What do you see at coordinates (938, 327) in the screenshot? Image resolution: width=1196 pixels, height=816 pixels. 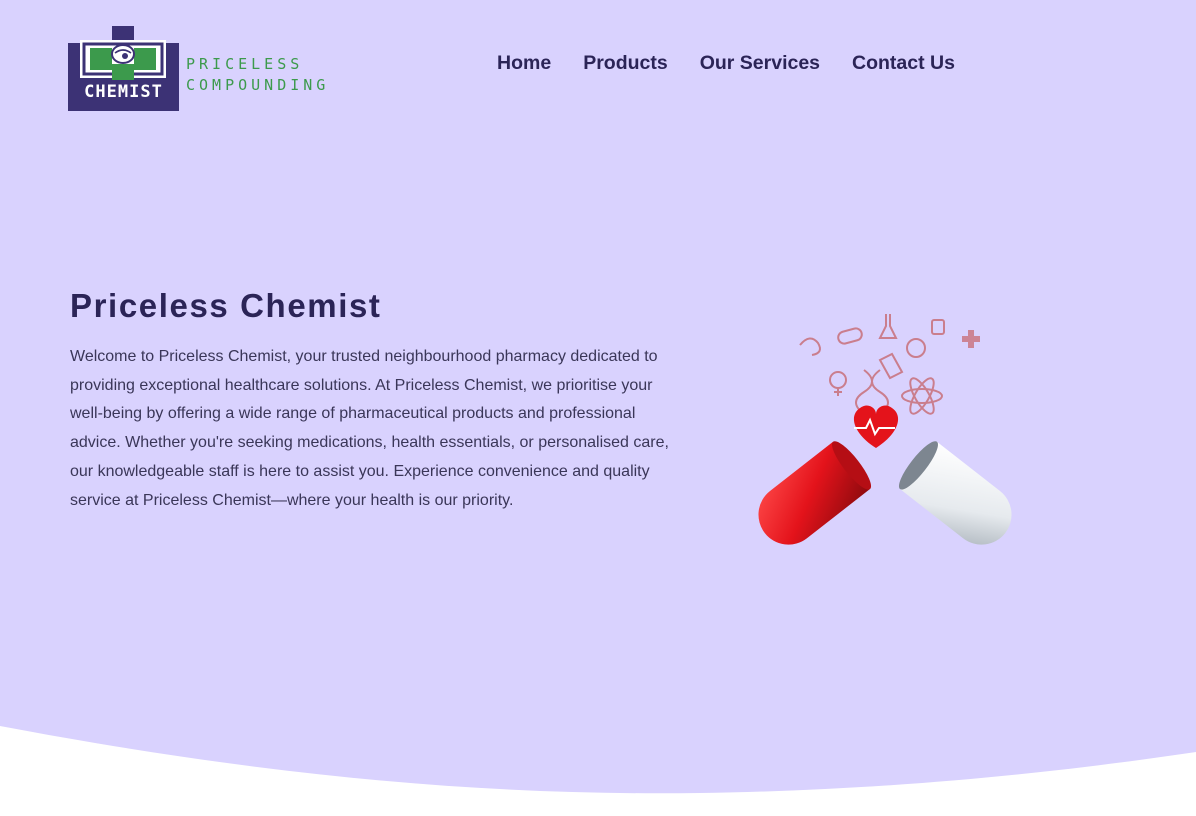 I see `bottle-icon` at bounding box center [938, 327].